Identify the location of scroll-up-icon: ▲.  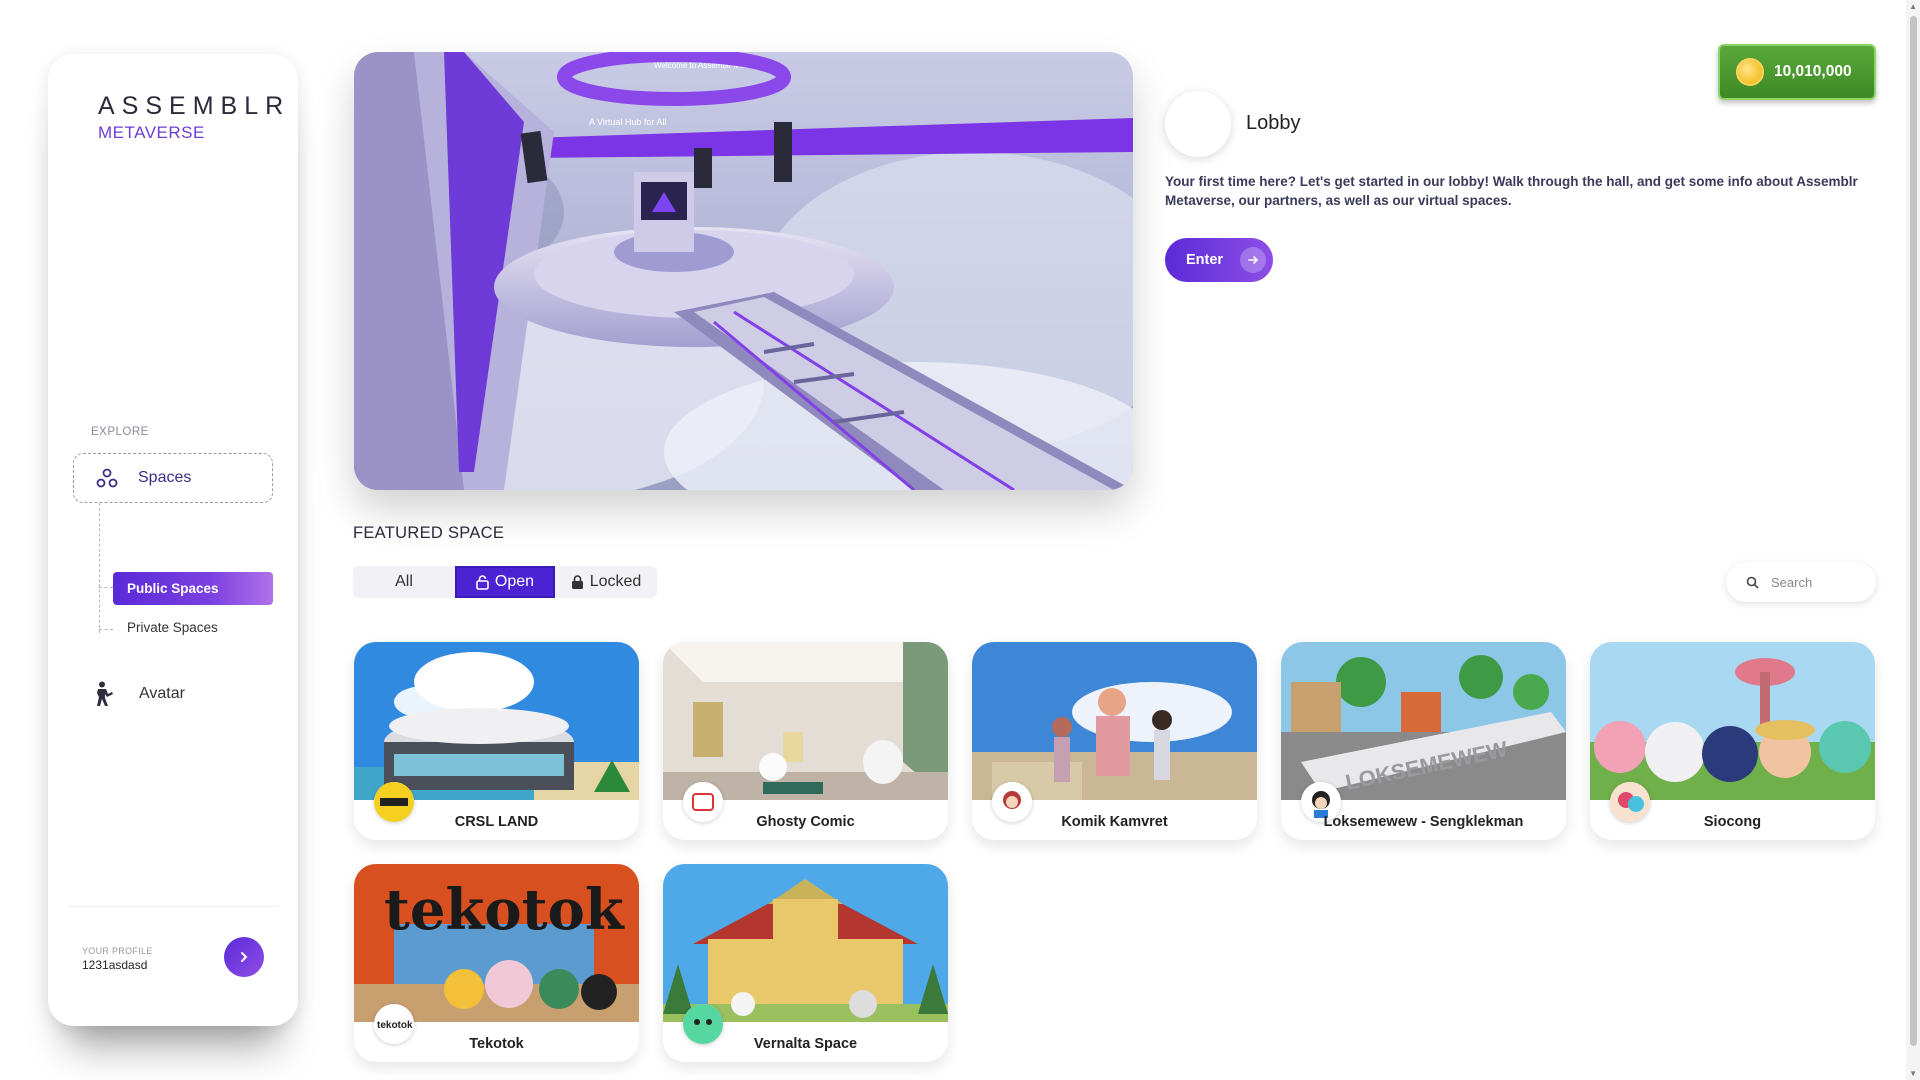
(1913, 6).